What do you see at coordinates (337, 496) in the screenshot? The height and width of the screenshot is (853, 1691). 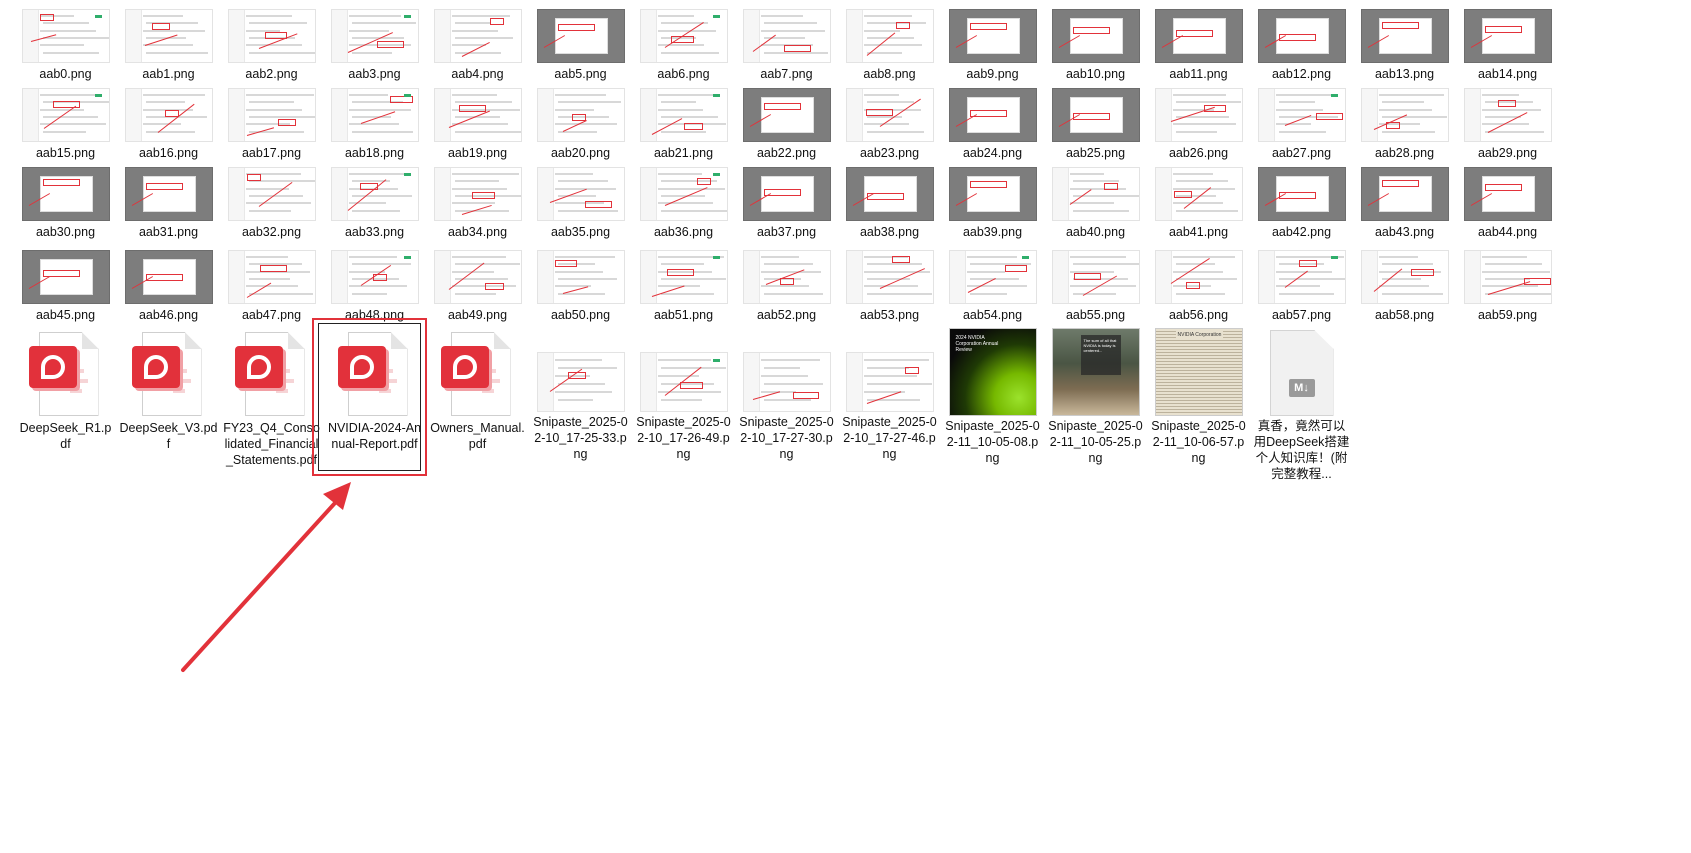 I see `arrow-head` at bounding box center [337, 496].